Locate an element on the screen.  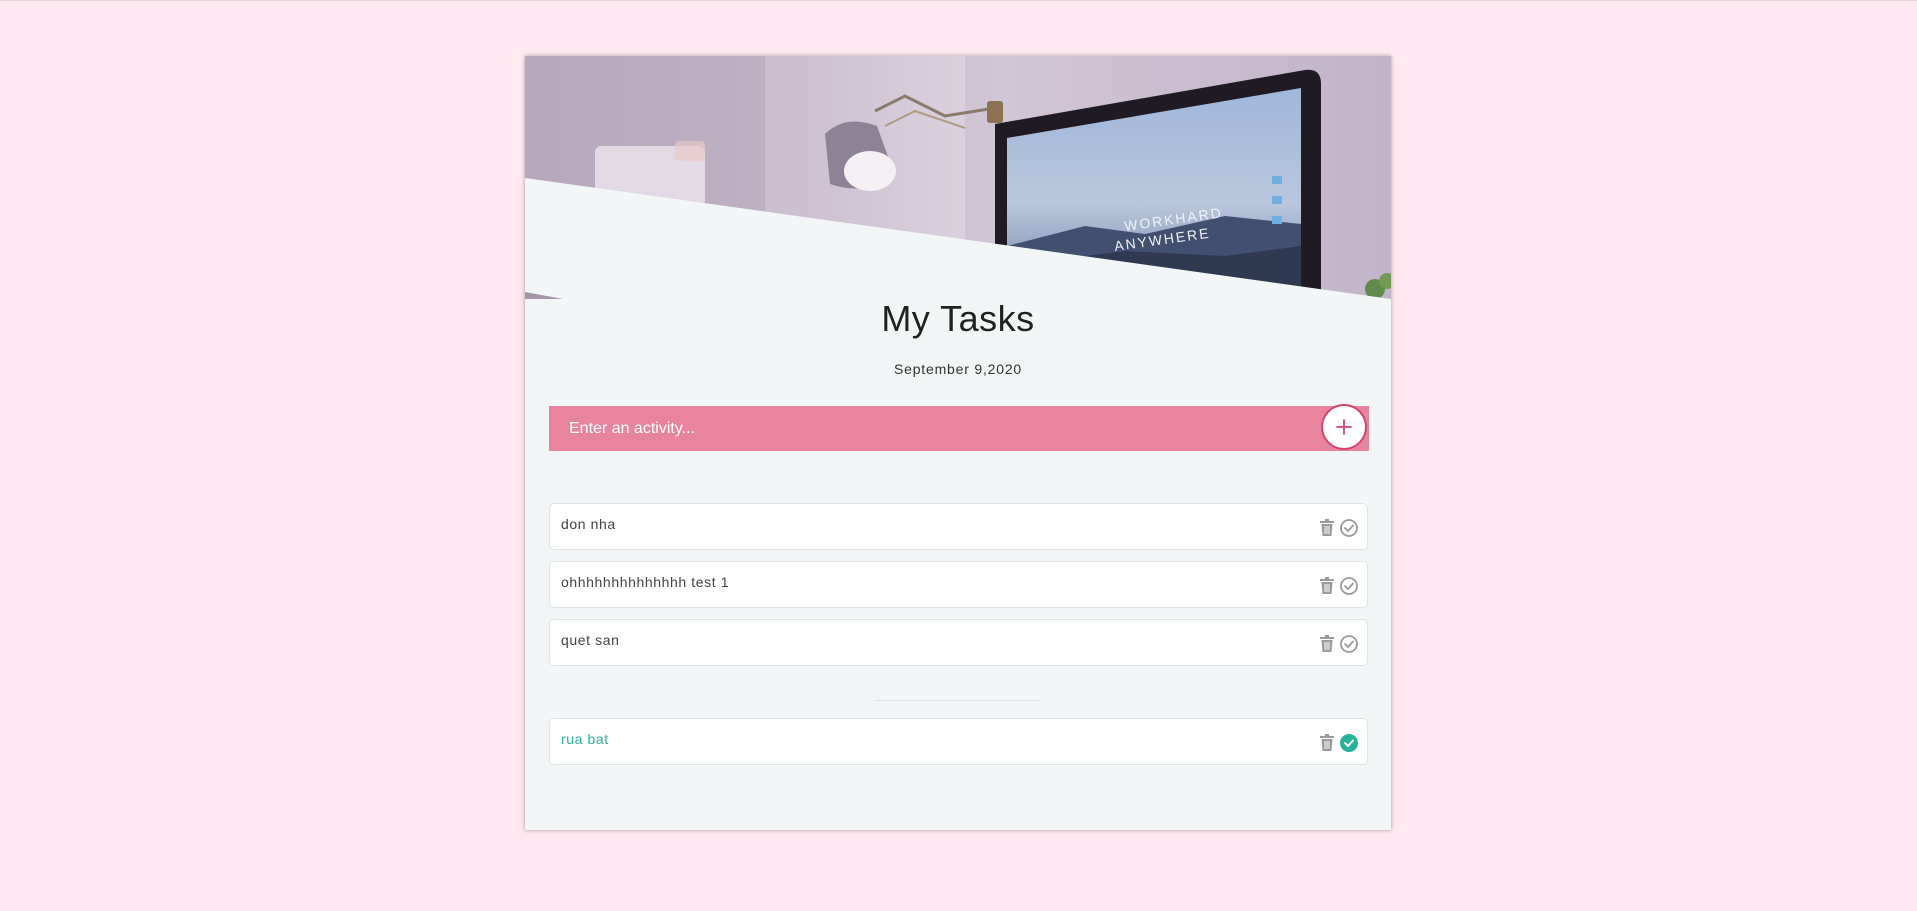
add-activity-button is located at coordinates (1344, 427).